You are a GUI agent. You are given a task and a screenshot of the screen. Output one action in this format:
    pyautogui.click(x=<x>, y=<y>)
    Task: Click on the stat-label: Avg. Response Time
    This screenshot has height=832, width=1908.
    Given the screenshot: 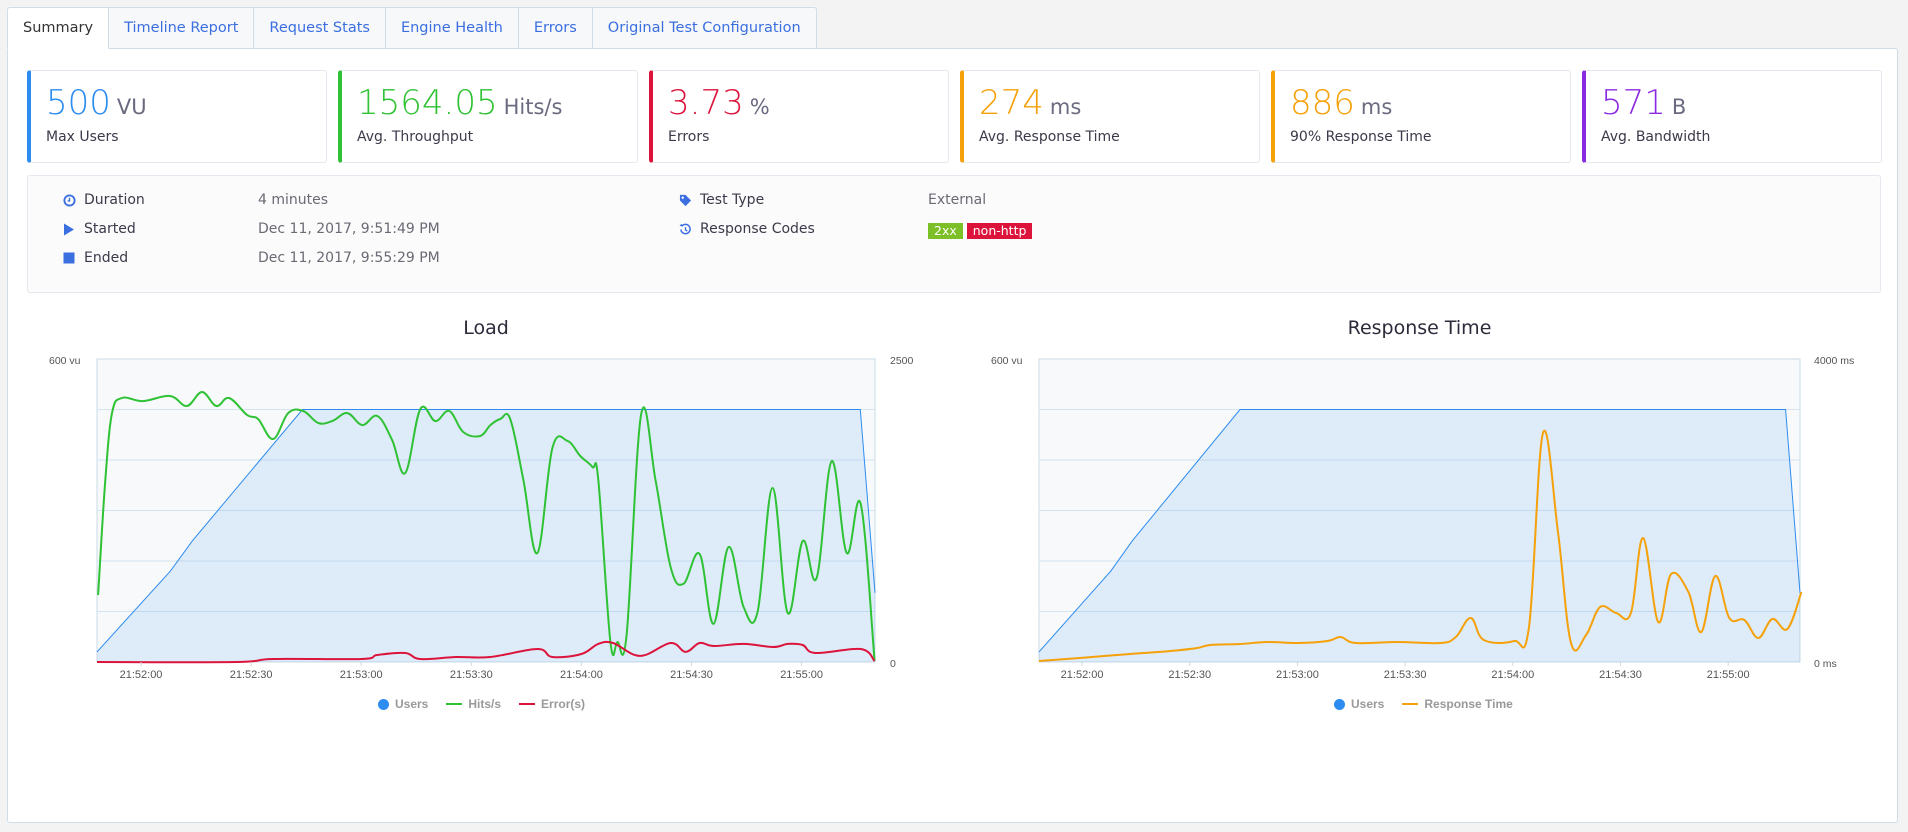 What is the action you would take?
    pyautogui.click(x=1049, y=137)
    